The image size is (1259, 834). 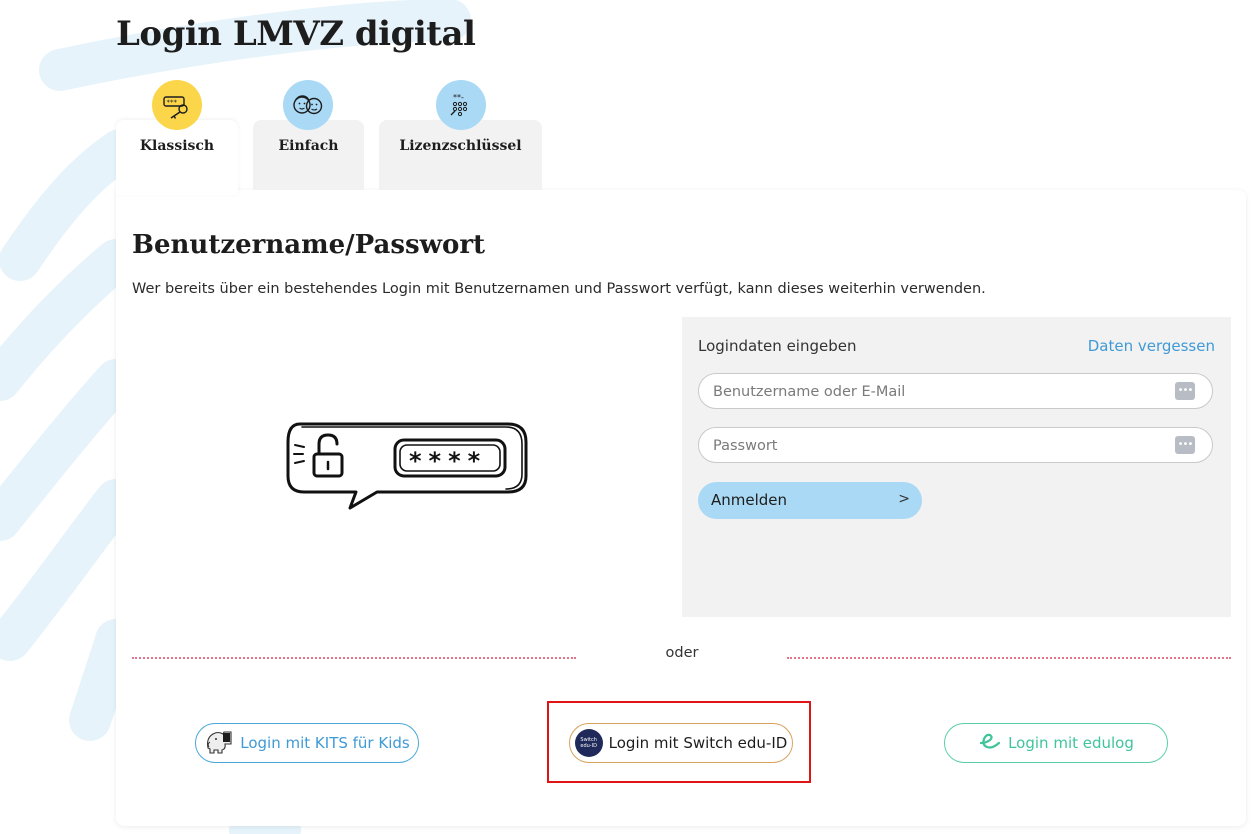 What do you see at coordinates (407, 467) in the screenshot?
I see `speech-bubble-lock-password-icon: ****` at bounding box center [407, 467].